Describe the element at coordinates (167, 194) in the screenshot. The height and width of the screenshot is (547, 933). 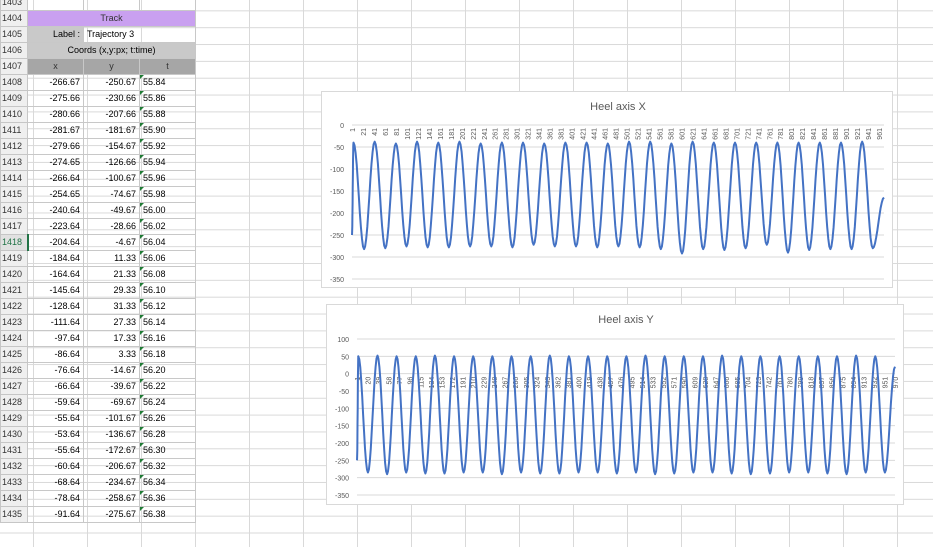
I see `cell-t: 55.98` at that location.